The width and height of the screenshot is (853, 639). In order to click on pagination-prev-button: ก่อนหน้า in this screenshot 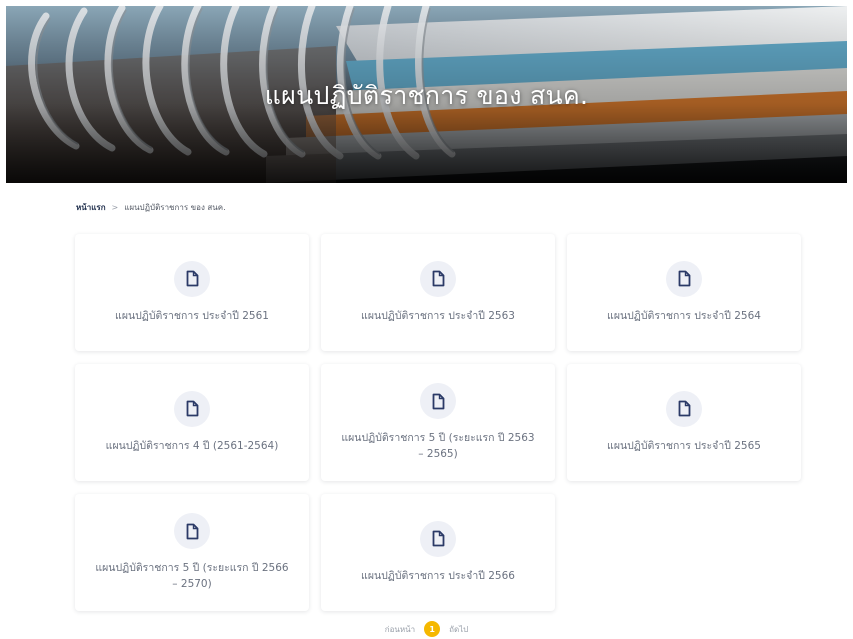, I will do `click(400, 629)`.